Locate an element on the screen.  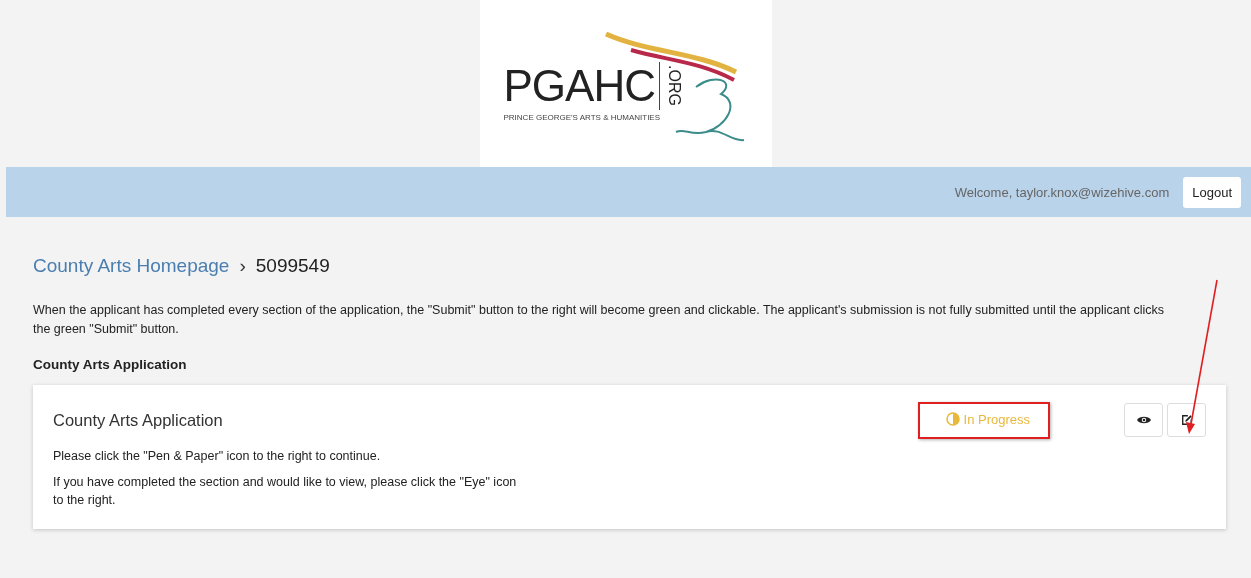
breadcrumb-link: County Arts Homepage is located at coordinates (131, 266).